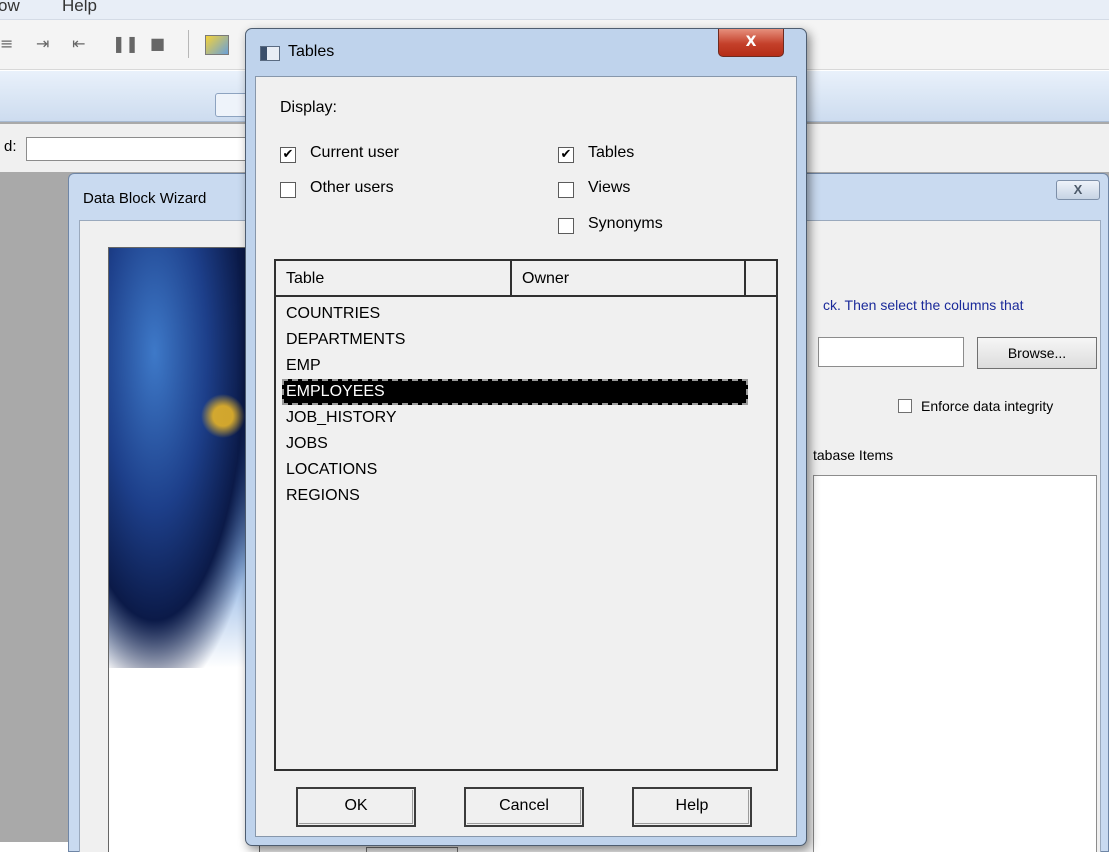 This screenshot has width=1109, height=852. Describe the element at coordinates (412, 849) in the screenshot. I see `wizard-partial-control` at that location.